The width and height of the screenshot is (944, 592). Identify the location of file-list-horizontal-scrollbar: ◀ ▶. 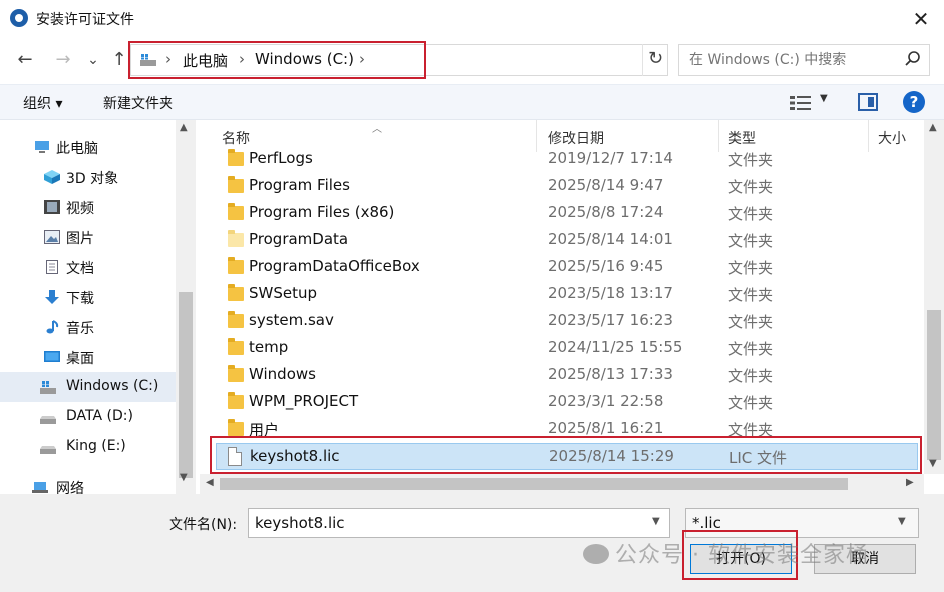
(562, 484).